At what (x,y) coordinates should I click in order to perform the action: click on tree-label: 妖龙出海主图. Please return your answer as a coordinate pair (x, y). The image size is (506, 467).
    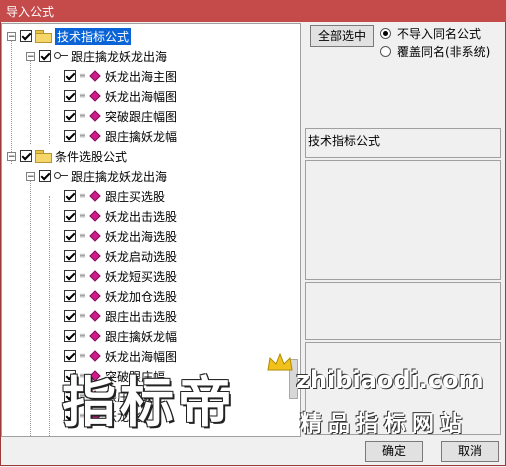
    Looking at the image, I should click on (141, 76).